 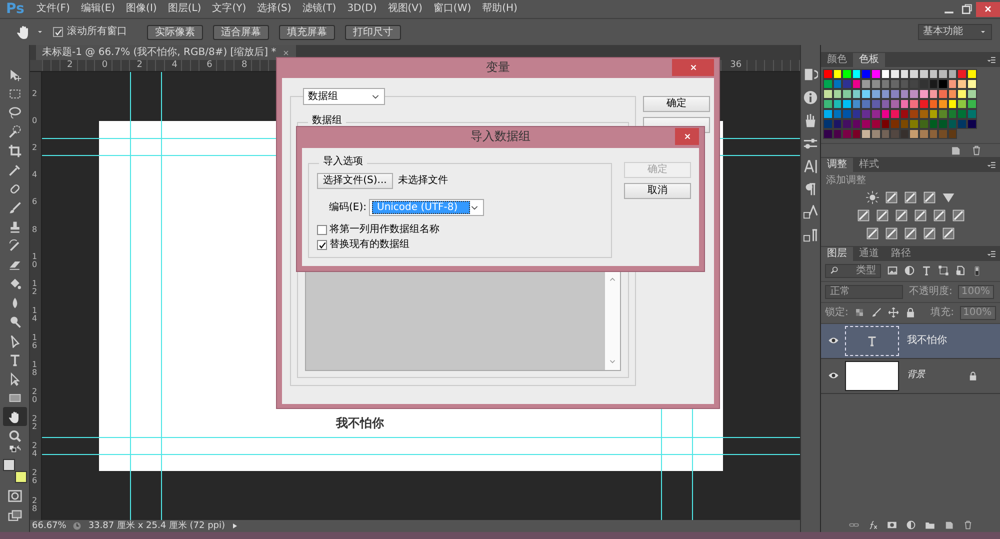 I want to click on toolbar-button: 适合屏幕, so click(x=241, y=32).